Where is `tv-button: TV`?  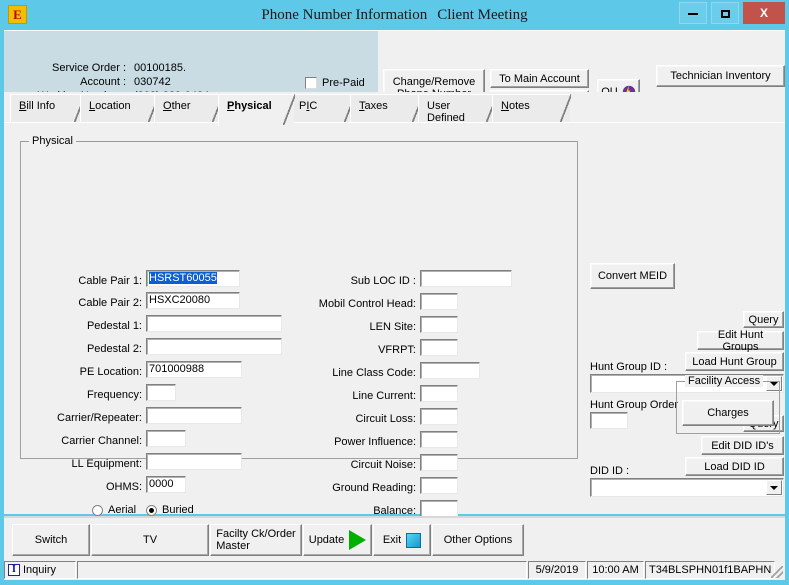
tv-button: TV is located at coordinates (150, 540).